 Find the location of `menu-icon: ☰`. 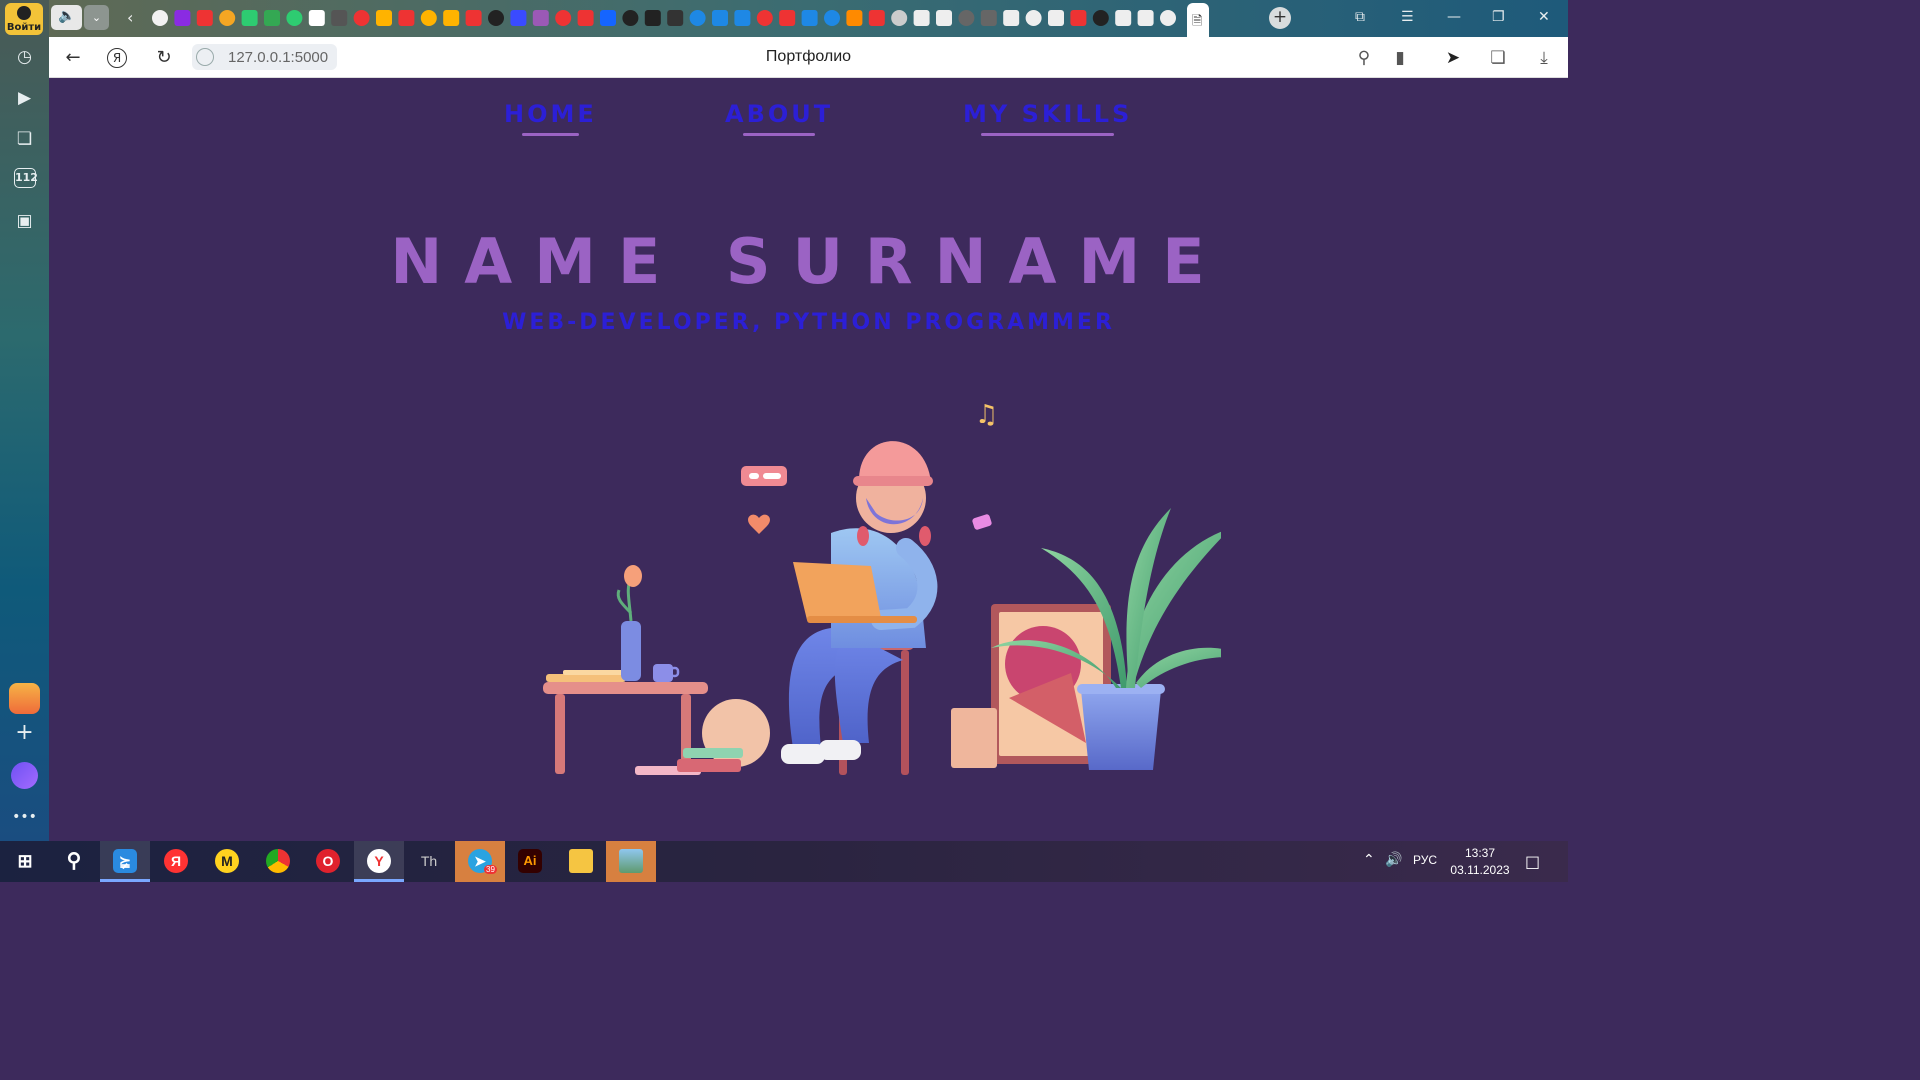

menu-icon: ☰ is located at coordinates (1407, 17).